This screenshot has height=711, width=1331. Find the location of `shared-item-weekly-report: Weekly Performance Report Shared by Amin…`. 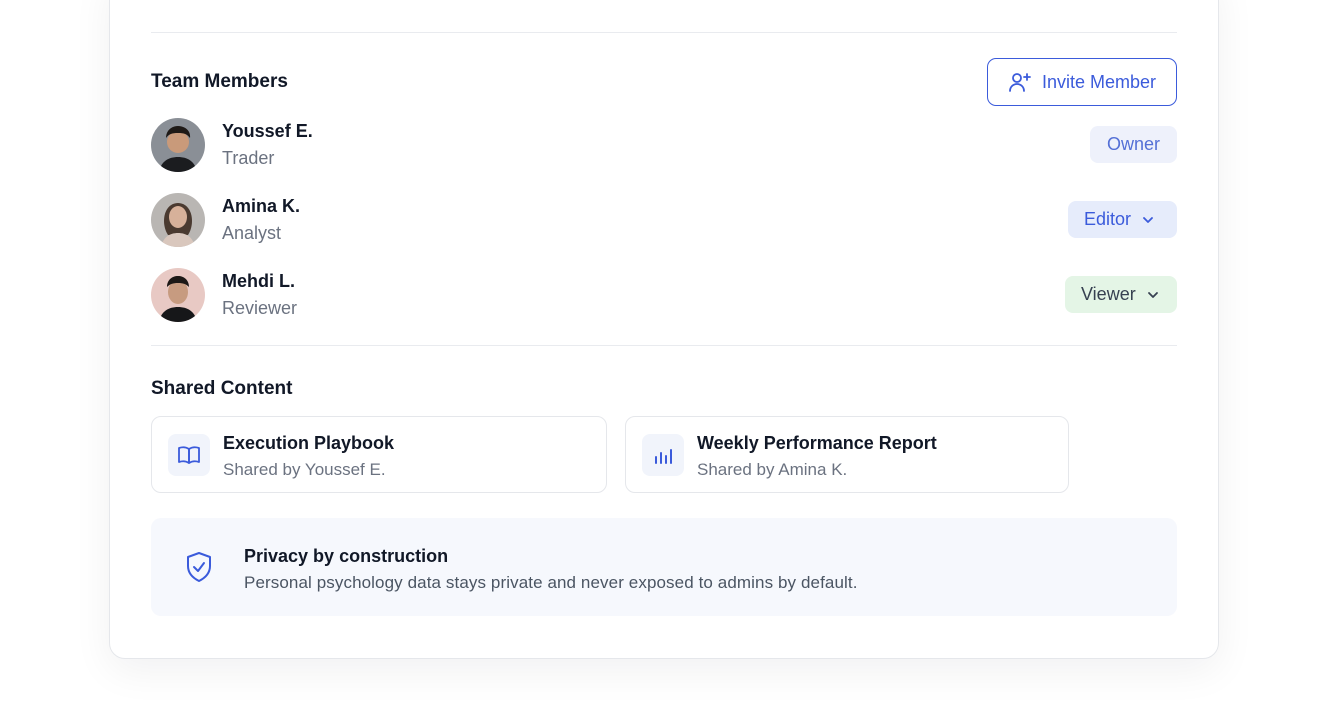

shared-item-weekly-report: Weekly Performance Report Shared by Amin… is located at coordinates (847, 454).